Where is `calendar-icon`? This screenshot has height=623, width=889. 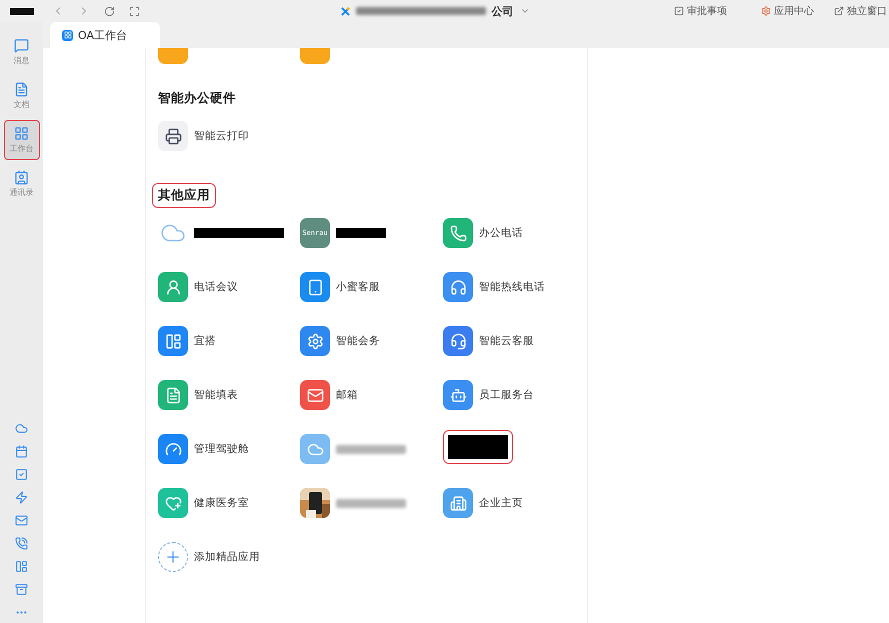
calendar-icon is located at coordinates (21, 451).